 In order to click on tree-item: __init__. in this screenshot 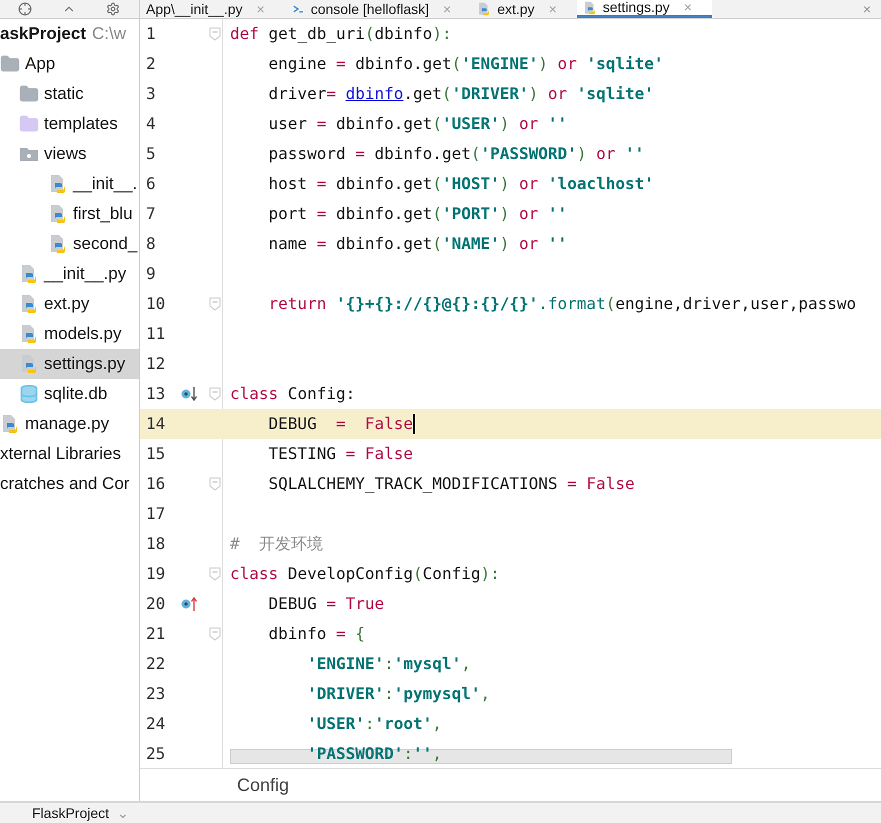, I will do `click(69, 184)`.